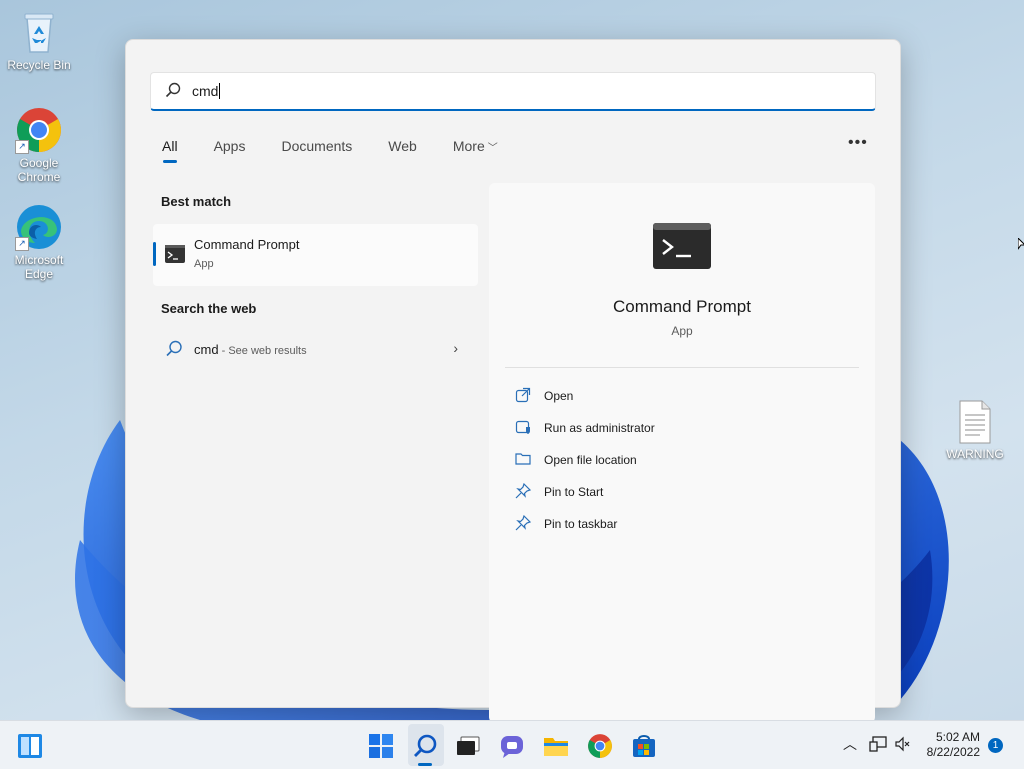  I want to click on text-caret, so click(220, 91).